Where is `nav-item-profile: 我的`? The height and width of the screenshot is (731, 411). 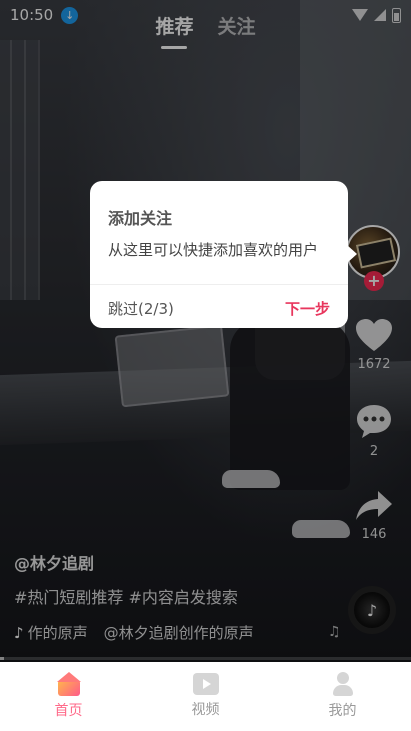 nav-item-profile: 我的 is located at coordinates (342, 696).